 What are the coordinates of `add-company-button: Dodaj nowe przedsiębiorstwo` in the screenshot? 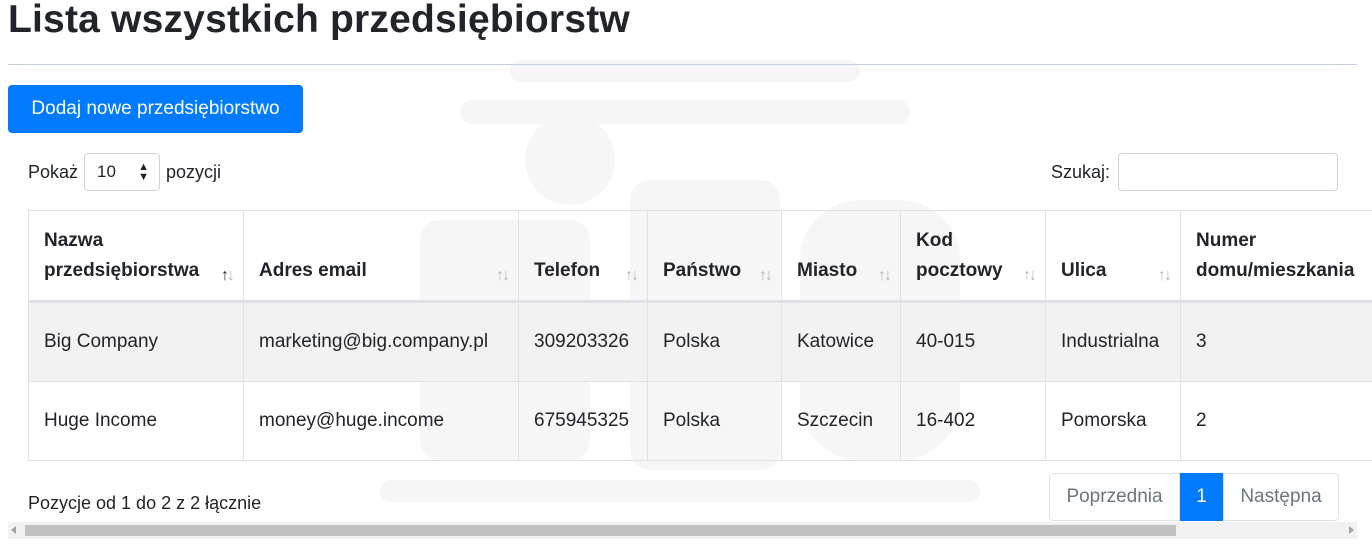 It's located at (155, 109).